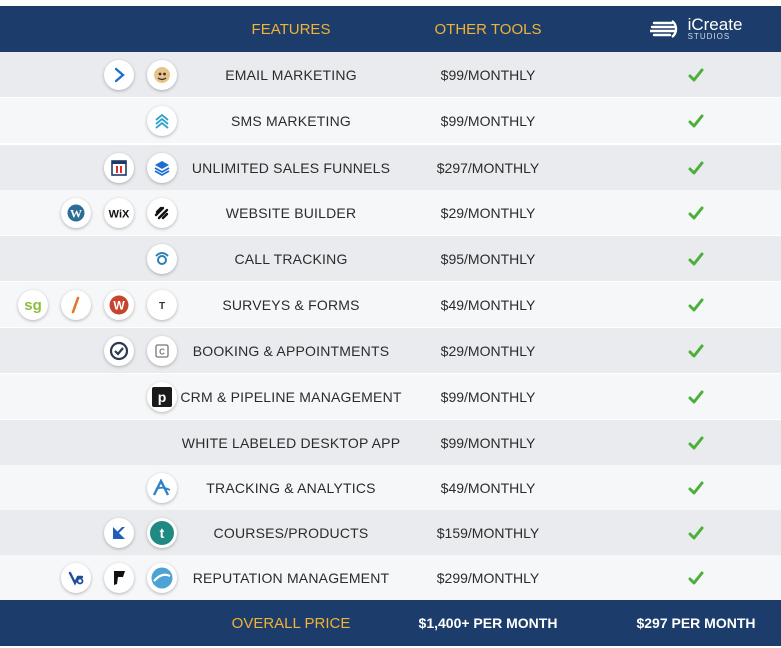 The width and height of the screenshot is (781, 648). I want to click on surveygizmo-icon: sg, so click(33, 304).